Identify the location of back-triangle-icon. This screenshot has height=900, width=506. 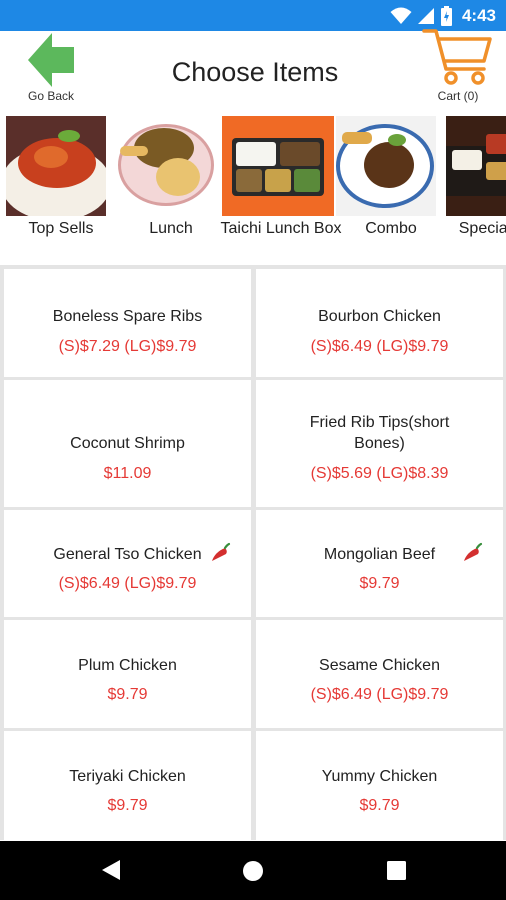
(111, 870).